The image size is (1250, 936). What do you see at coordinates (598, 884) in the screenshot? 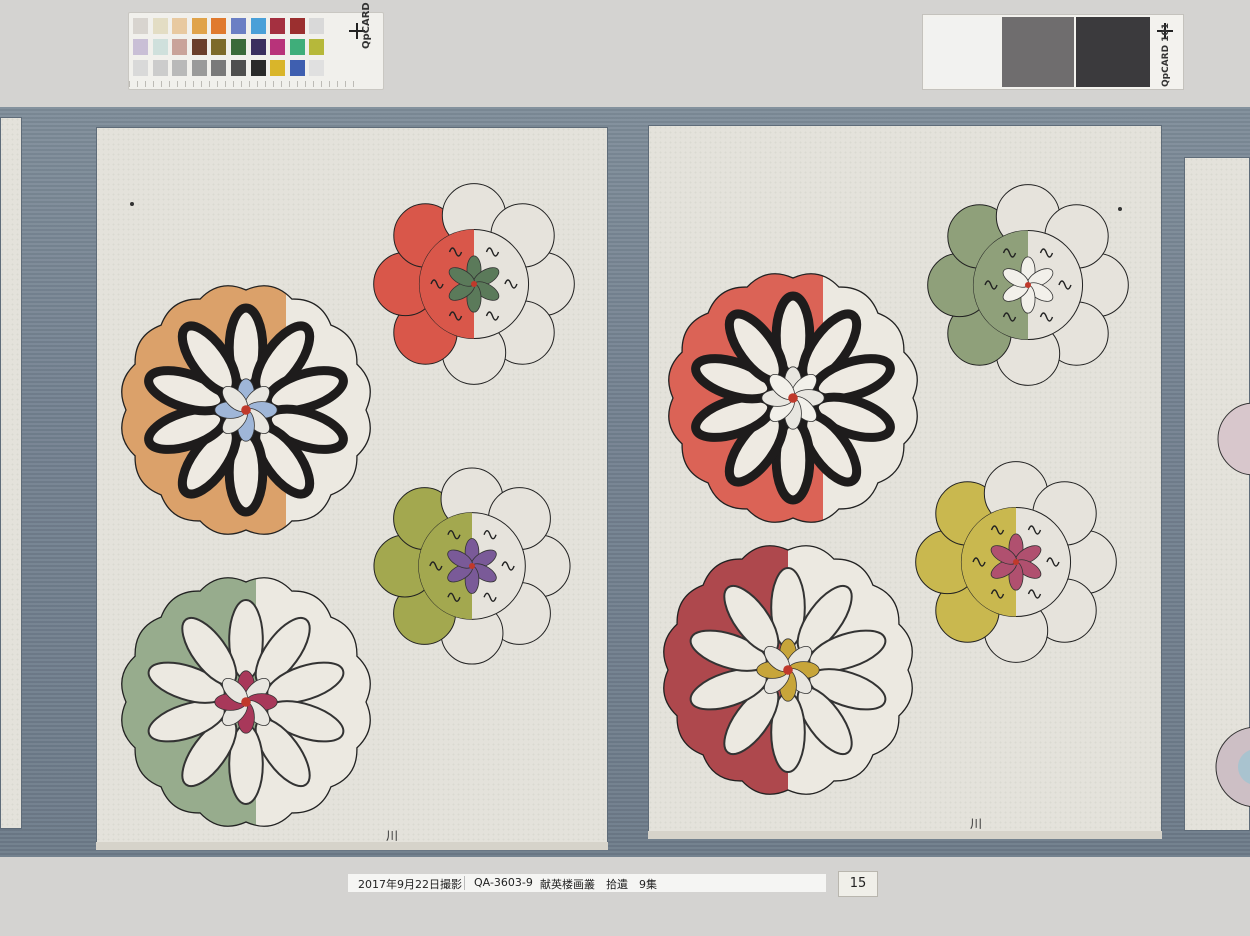
I see `work-title: 献英楼画叢 拾遺 9集` at bounding box center [598, 884].